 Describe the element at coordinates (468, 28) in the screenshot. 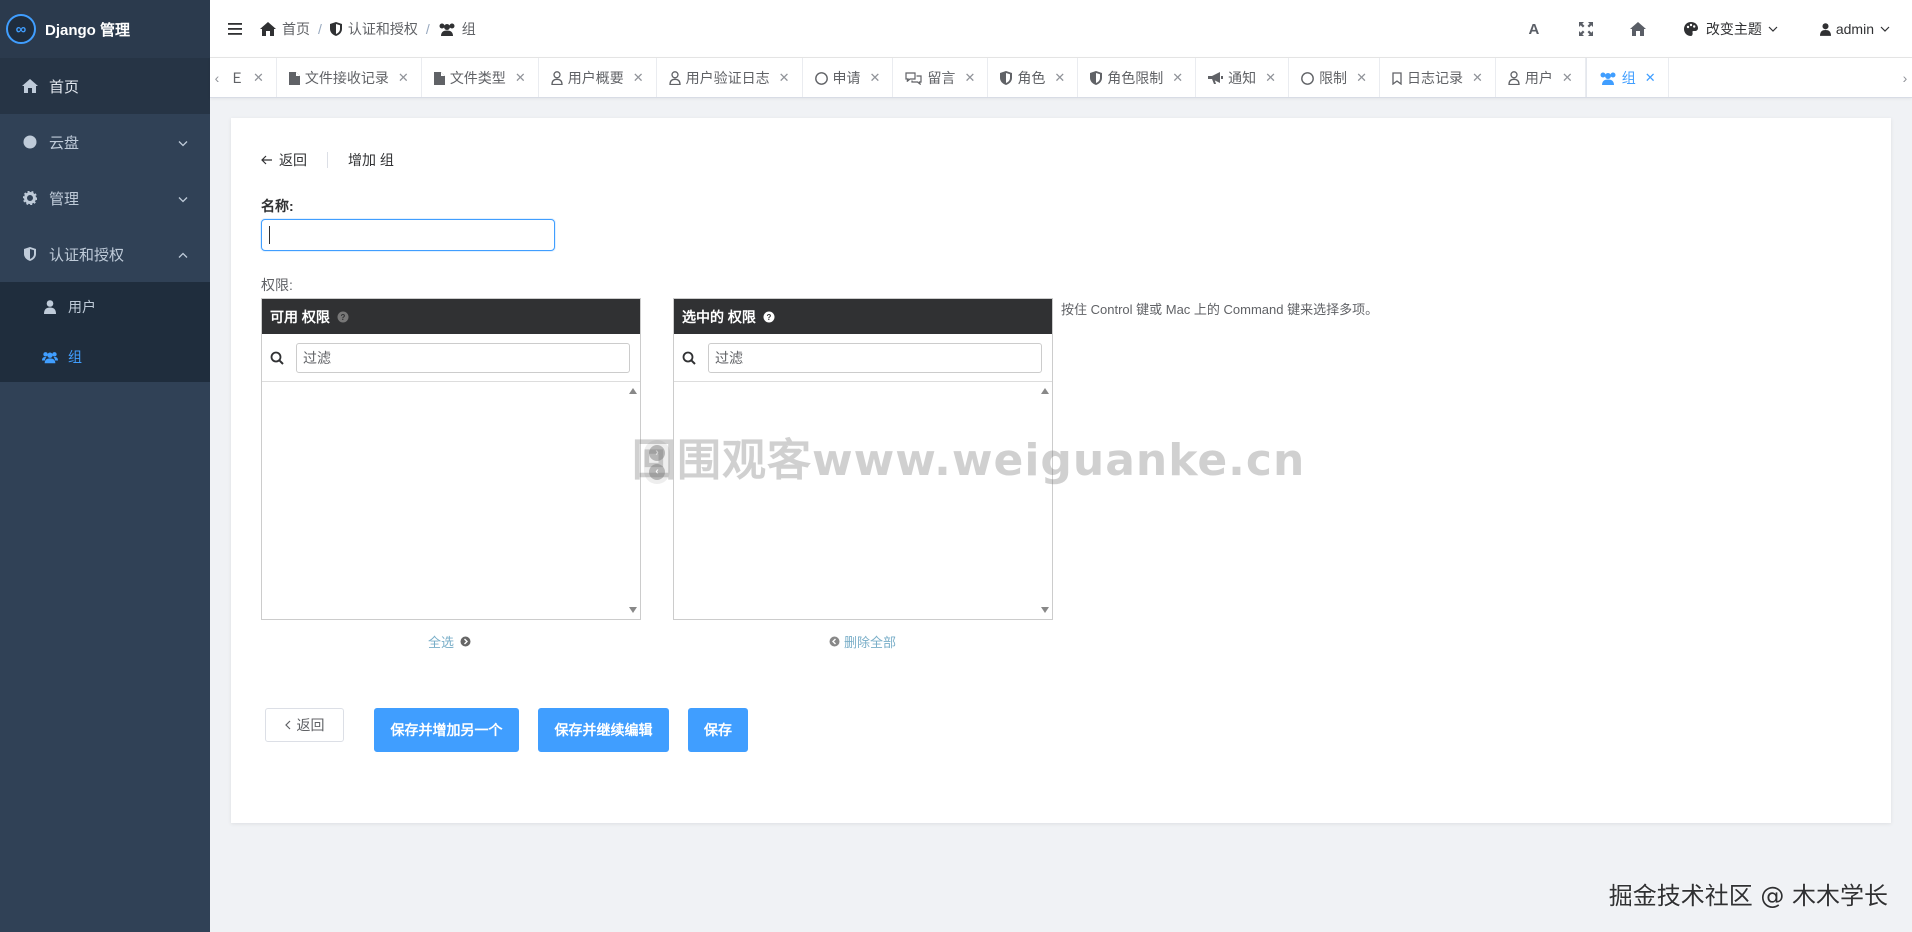

I see `breadcrumb-label: 组` at that location.